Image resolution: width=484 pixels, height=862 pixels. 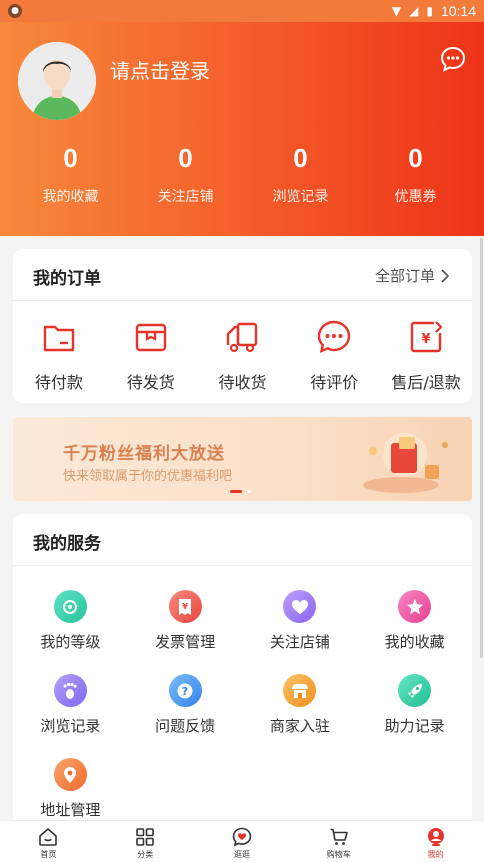 I want to click on status-bar: ● ▼ ◢ ▮ 10:14, so click(x=242, y=11).